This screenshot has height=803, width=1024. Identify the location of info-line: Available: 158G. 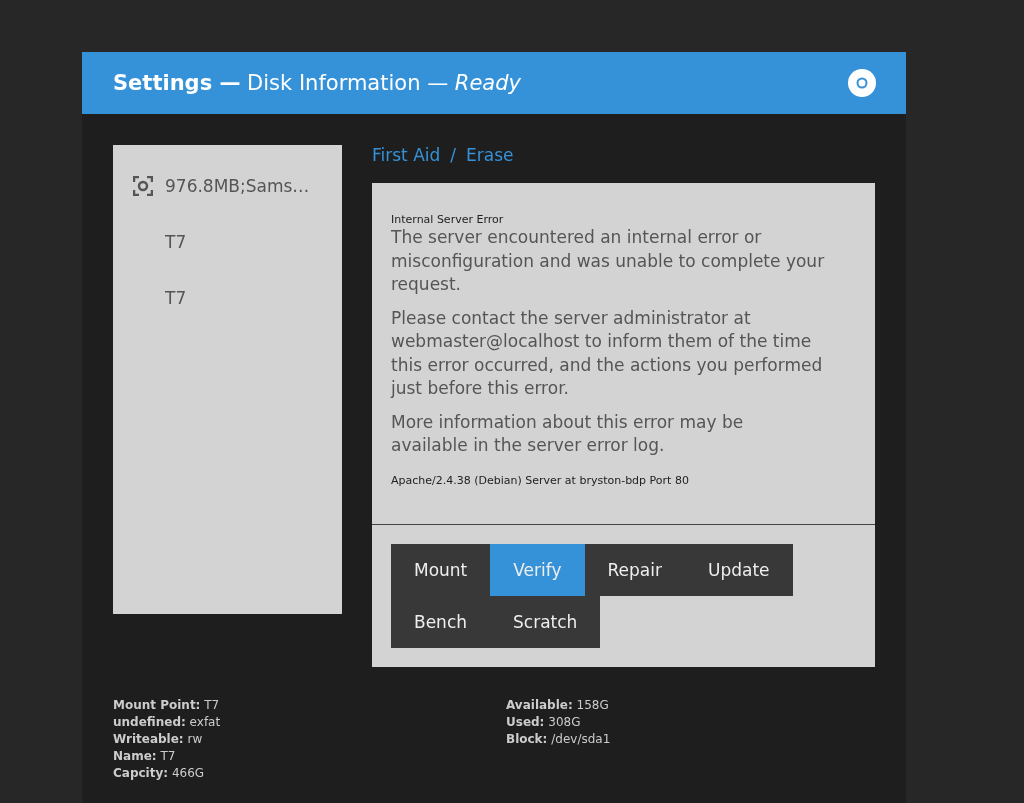
(558, 705).